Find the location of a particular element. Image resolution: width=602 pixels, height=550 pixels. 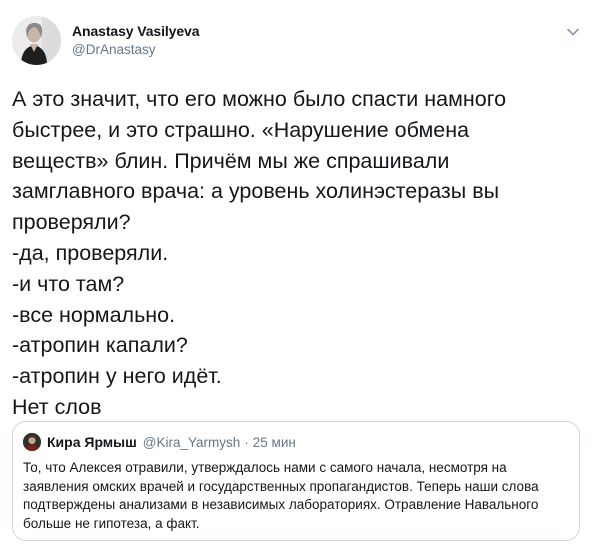

tweet-menu-button is located at coordinates (573, 30).